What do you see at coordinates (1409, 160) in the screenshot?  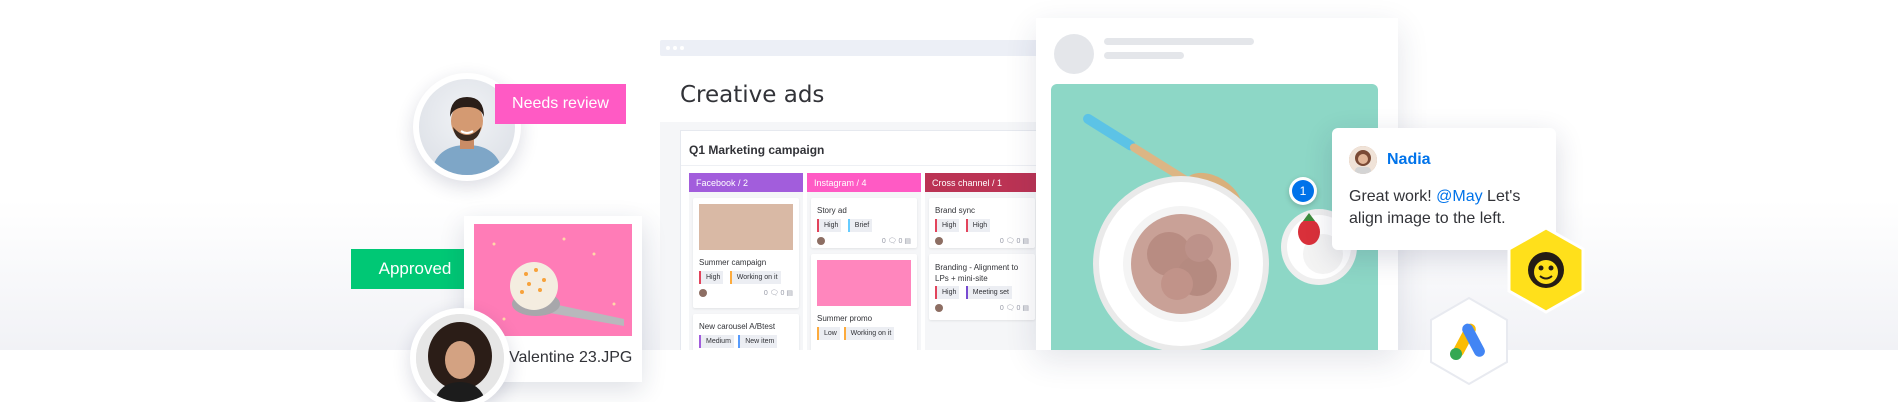 I see `comment-author: Nadia` at bounding box center [1409, 160].